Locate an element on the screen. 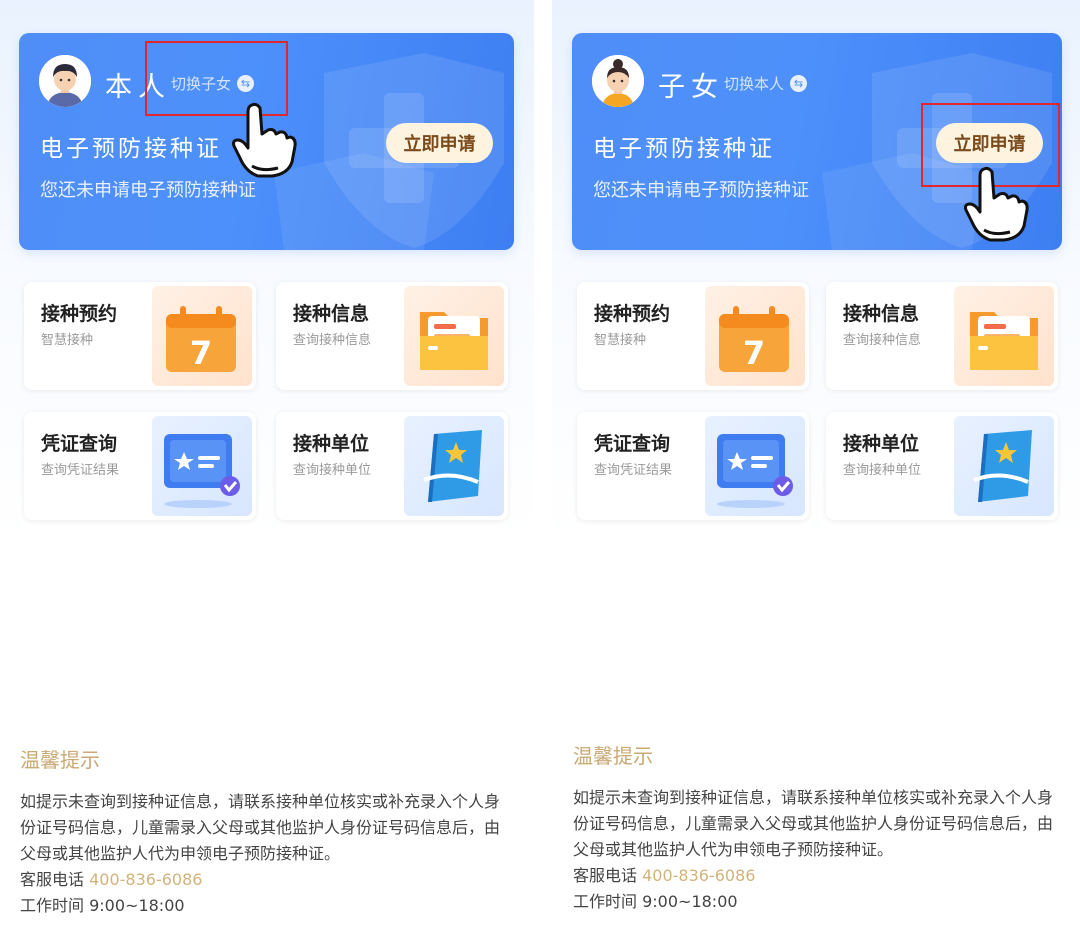 The width and height of the screenshot is (1080, 933). apply-button: 立即申请 is located at coordinates (439, 143).